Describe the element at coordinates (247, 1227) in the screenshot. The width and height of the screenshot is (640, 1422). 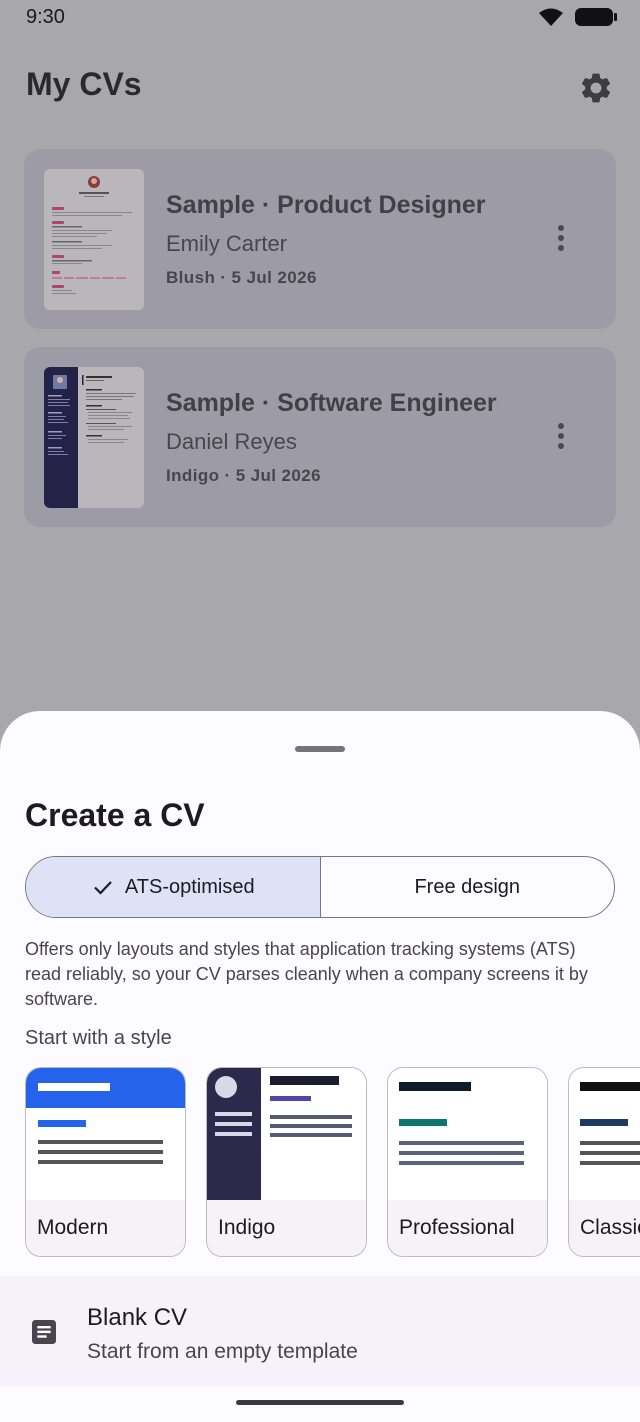
I see `style-label: Indigo` at that location.